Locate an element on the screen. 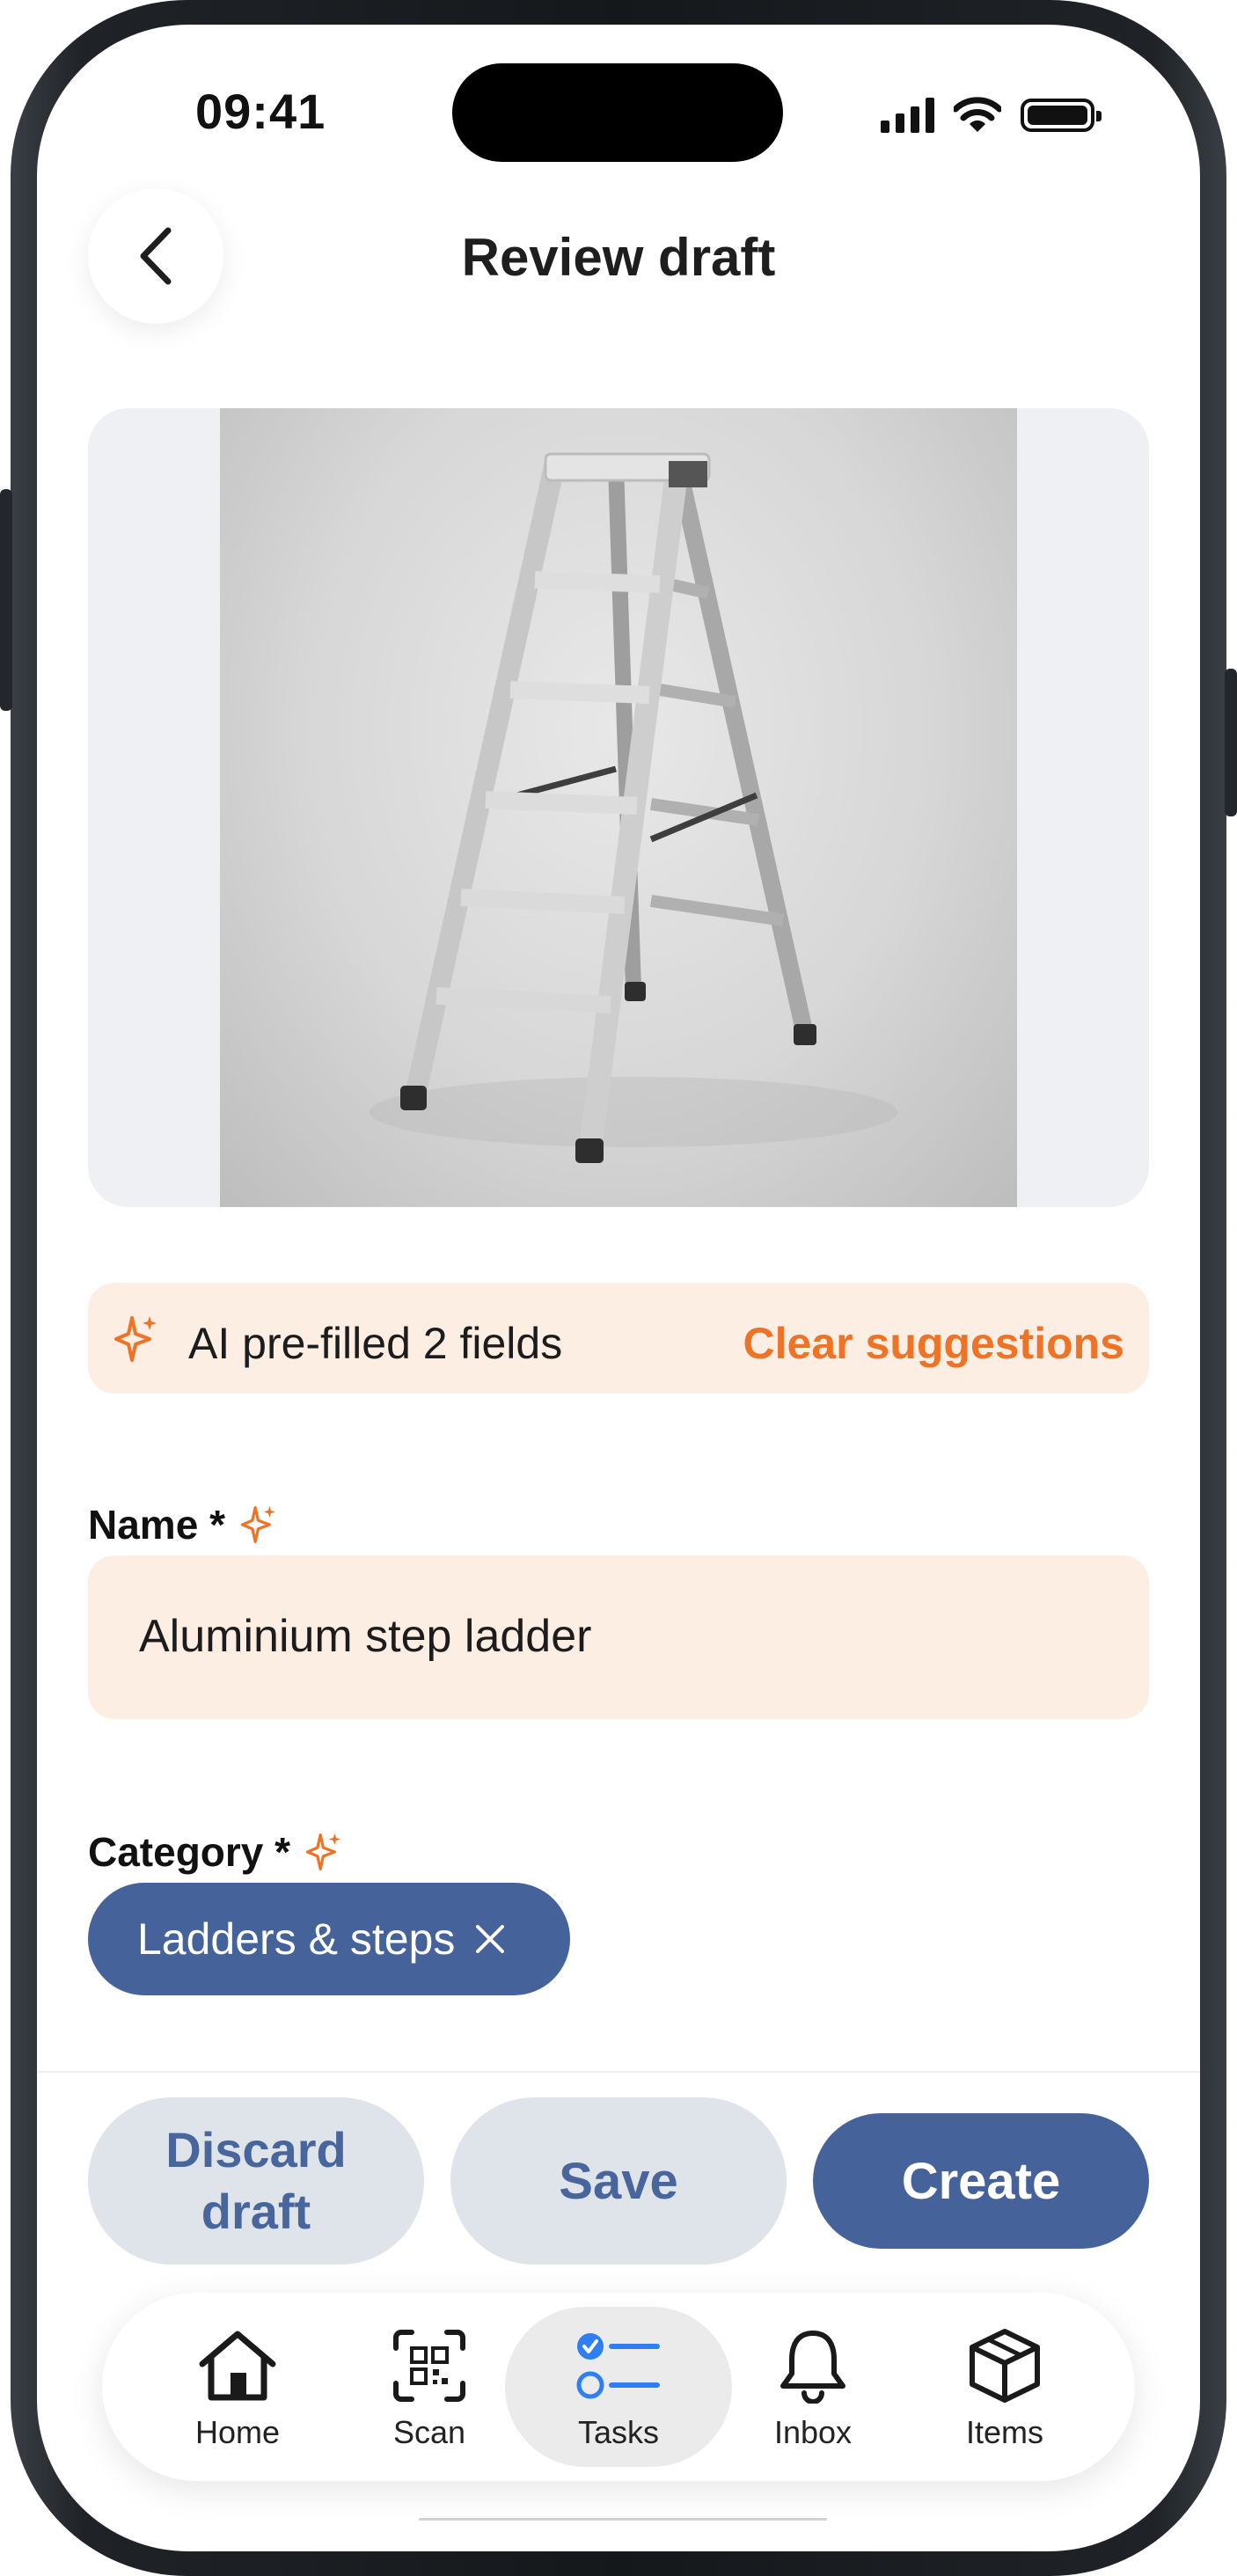 This screenshot has width=1237, height=2576. discard-draft-button: Discard draft is located at coordinates (256, 2181).